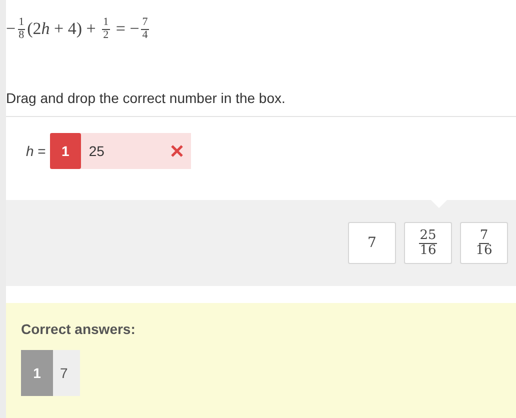 The image size is (516, 418). I want to click on equation-text: = −, so click(127, 29).